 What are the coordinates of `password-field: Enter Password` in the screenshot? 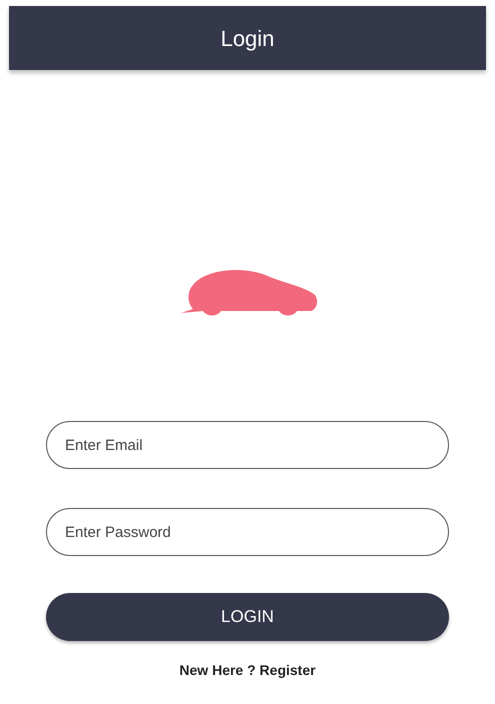 It's located at (247, 532).